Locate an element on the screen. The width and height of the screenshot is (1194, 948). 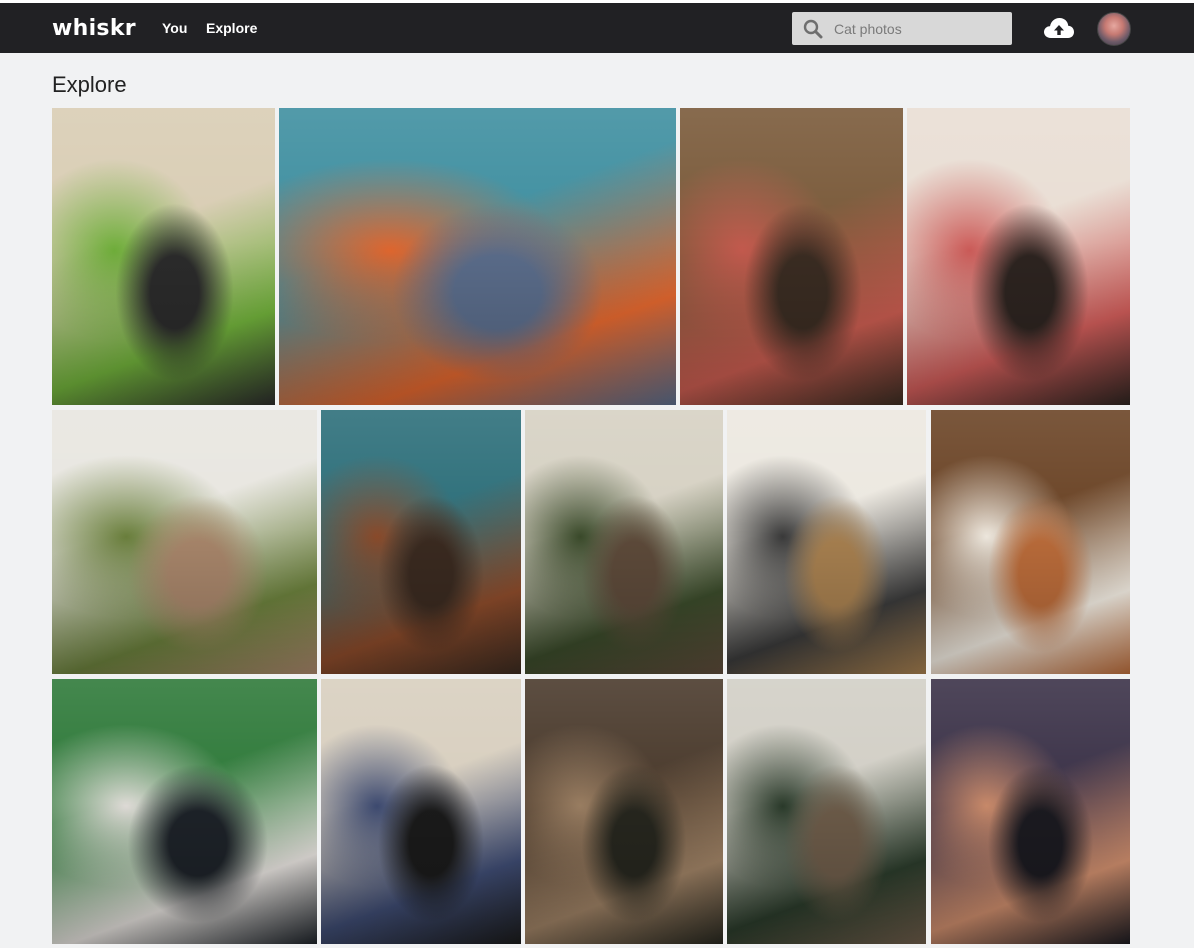
cloud-upload-icon is located at coordinates (1059, 28).